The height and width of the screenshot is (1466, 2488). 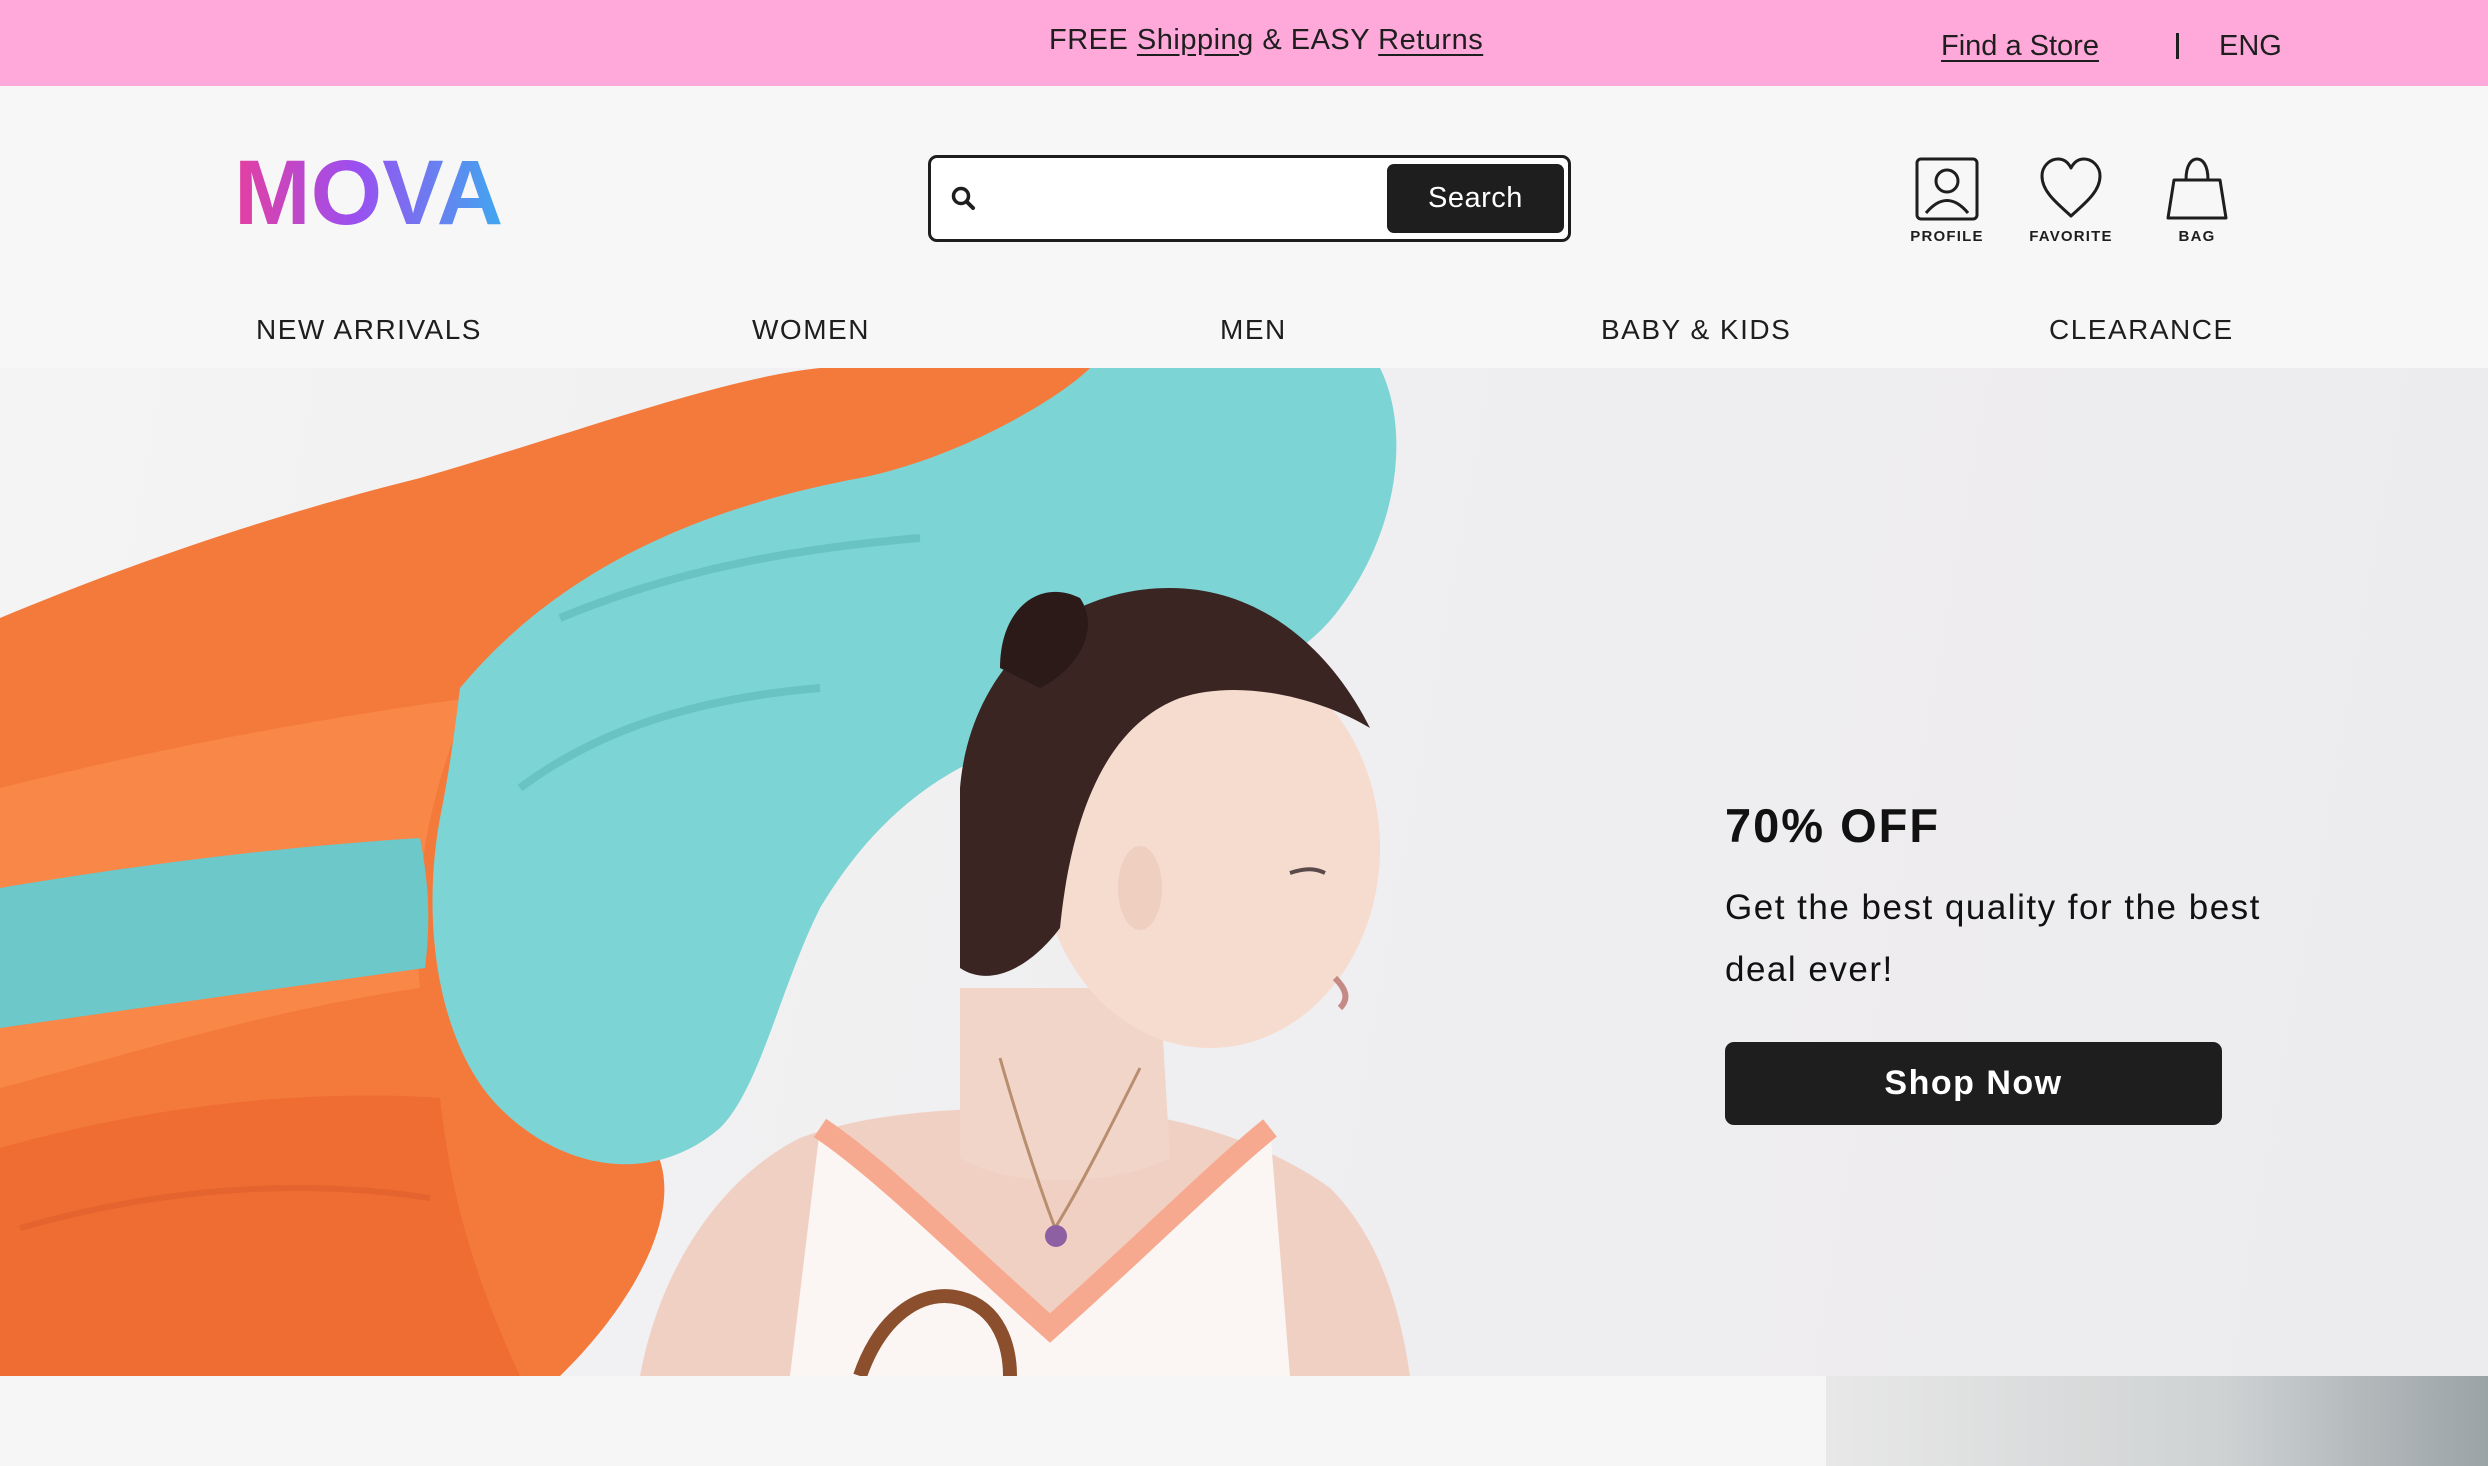 What do you see at coordinates (2177, 46) in the screenshot?
I see `divider` at bounding box center [2177, 46].